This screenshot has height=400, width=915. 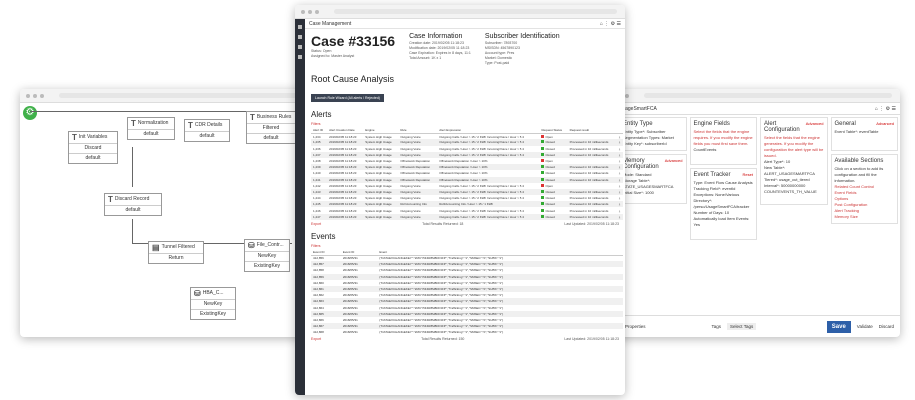 I want to click on node-port: Filtered, so click(x=271, y=128).